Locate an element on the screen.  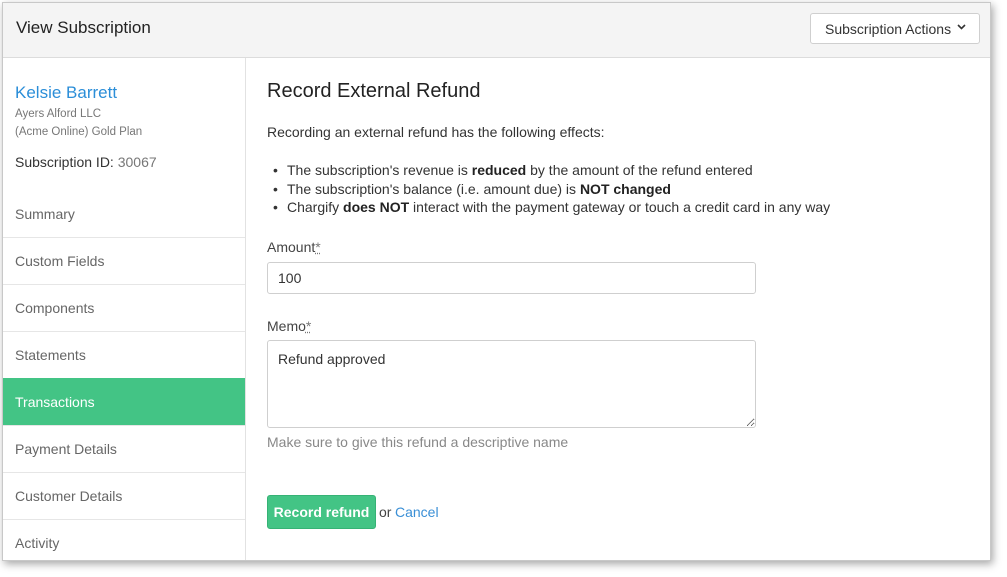
memo-label: Memo* is located at coordinates (289, 326).